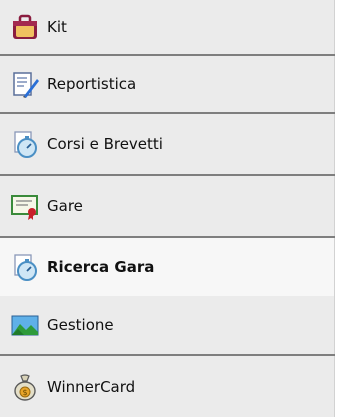 The image size is (341, 417). I want to click on menu-item-label: Reportistica, so click(92, 84).